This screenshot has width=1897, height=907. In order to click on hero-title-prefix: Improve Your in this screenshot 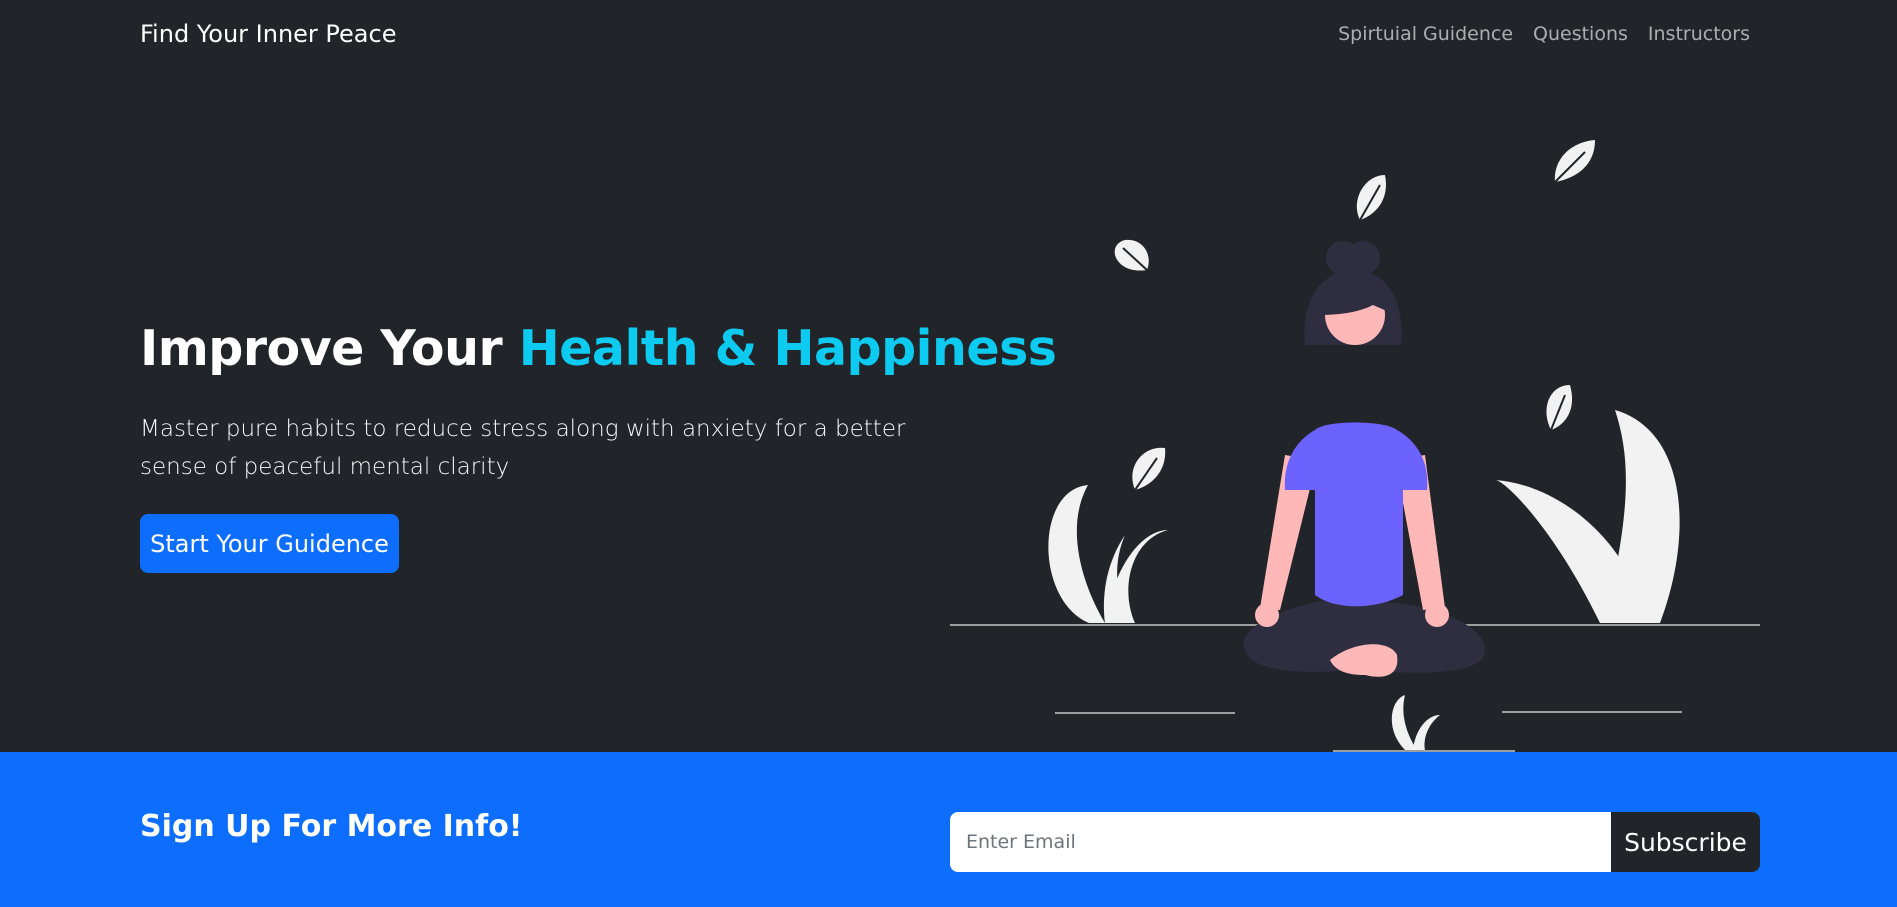, I will do `click(321, 348)`.